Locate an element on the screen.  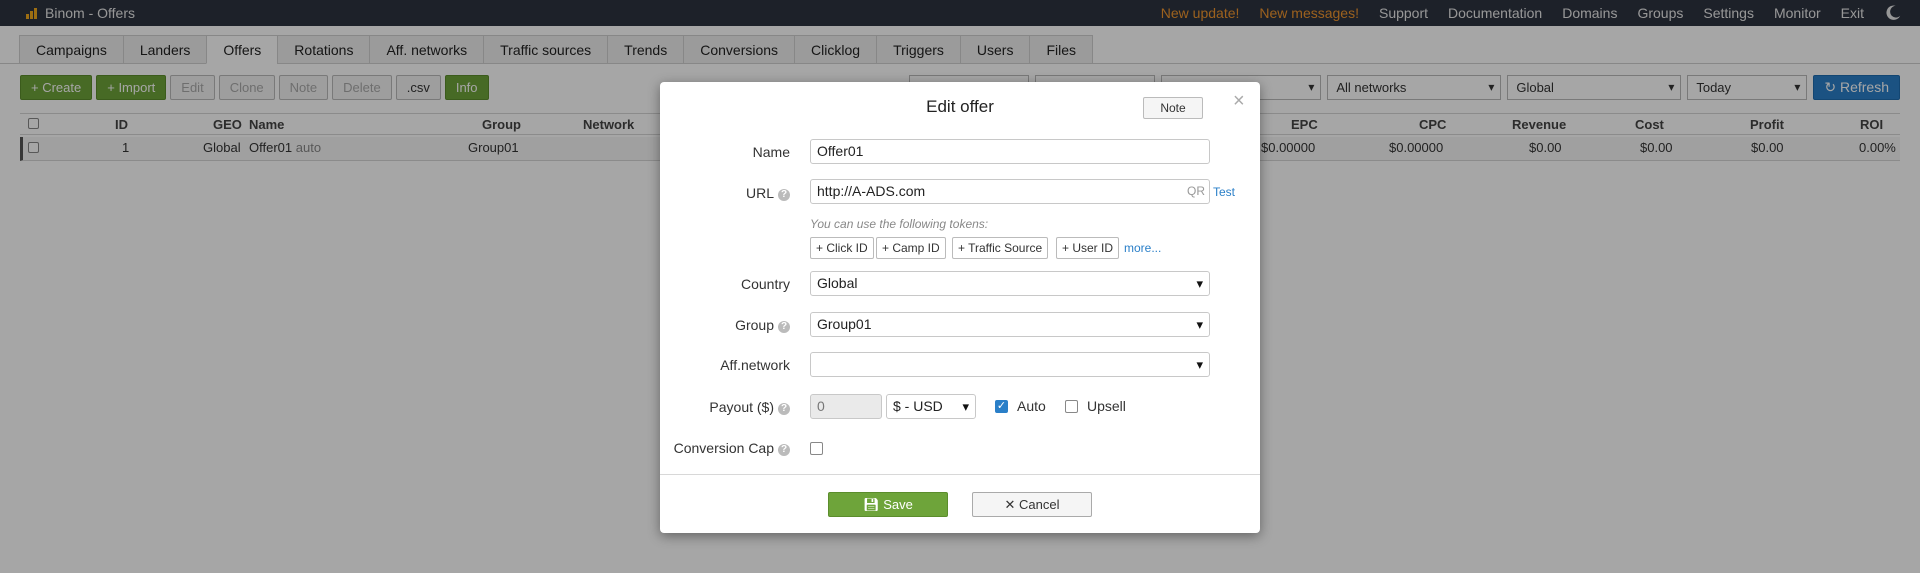
auto-checkbox: ✓ is located at coordinates (1001, 406).